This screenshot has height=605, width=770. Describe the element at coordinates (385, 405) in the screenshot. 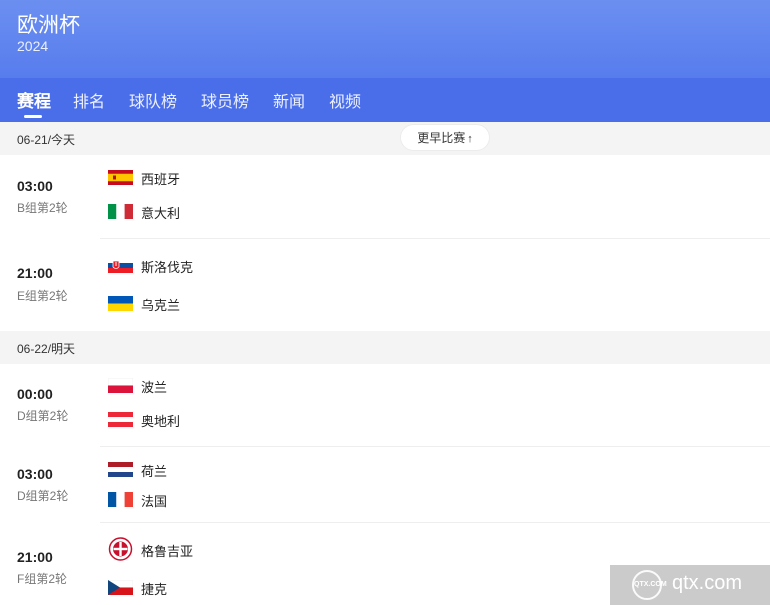

I see `match-row: 00:00 D组第2轮 波兰 奥地利` at that location.